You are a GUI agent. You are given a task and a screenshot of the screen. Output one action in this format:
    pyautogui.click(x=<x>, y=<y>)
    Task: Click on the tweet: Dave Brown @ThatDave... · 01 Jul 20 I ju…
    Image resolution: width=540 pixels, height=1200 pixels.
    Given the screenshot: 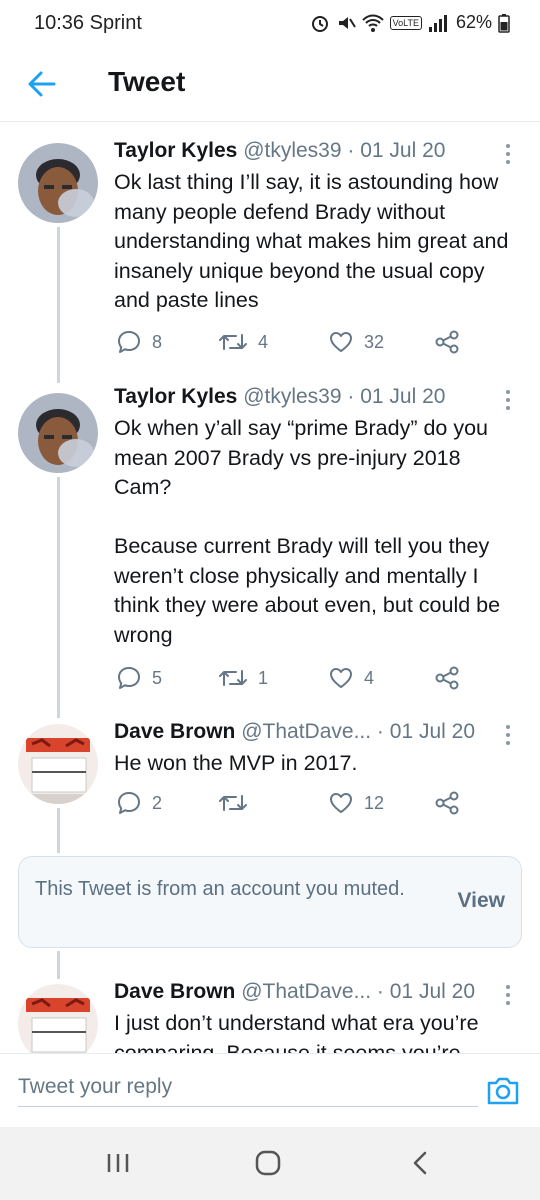 What is the action you would take?
    pyautogui.click(x=270, y=1015)
    